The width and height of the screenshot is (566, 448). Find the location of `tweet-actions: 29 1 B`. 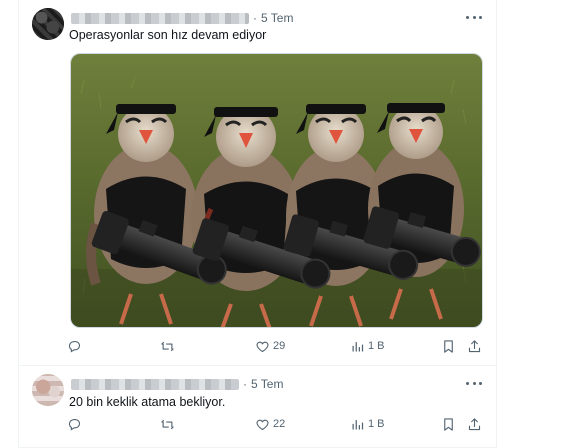

tweet-actions: 29 1 B is located at coordinates (277, 346).